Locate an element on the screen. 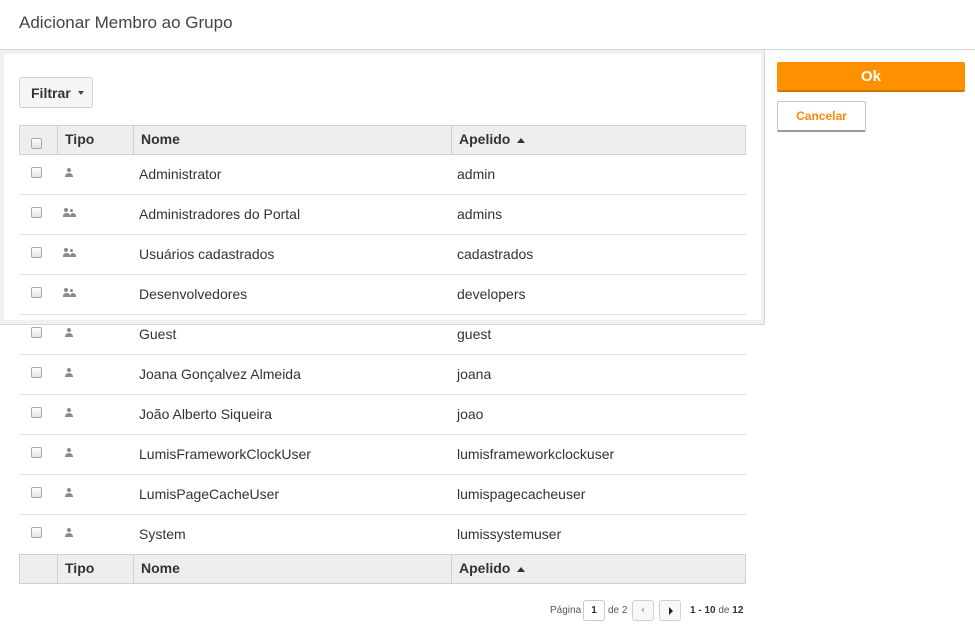  row-name: Usuários cadastrados is located at coordinates (207, 254).